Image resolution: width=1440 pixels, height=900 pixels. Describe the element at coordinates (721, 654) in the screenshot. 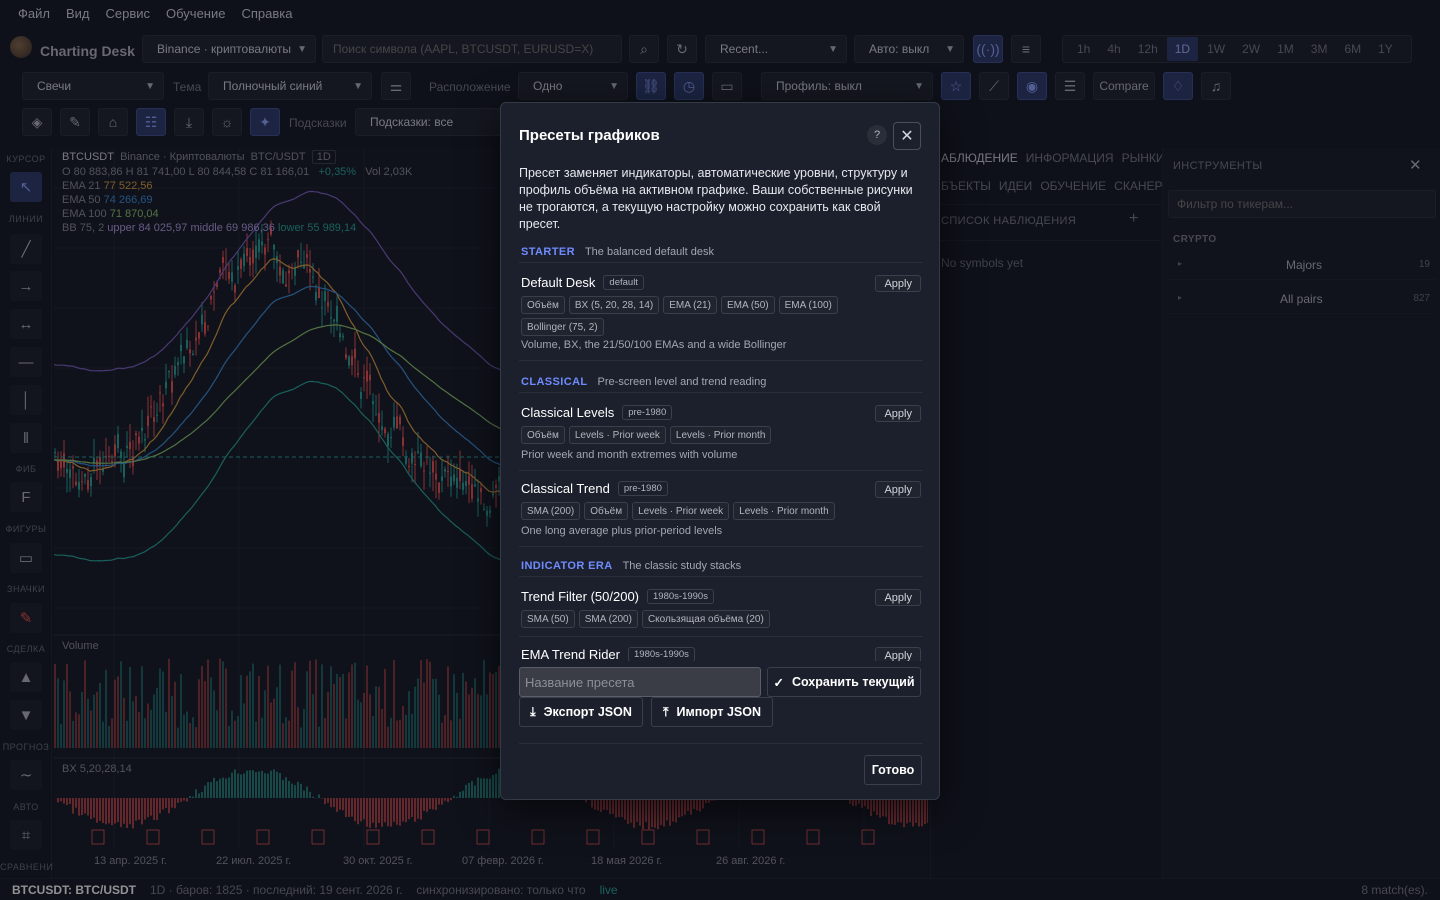

I see `preset-ema-trend-rider: EMA Trend Rider 1980s-1990s Apply` at that location.